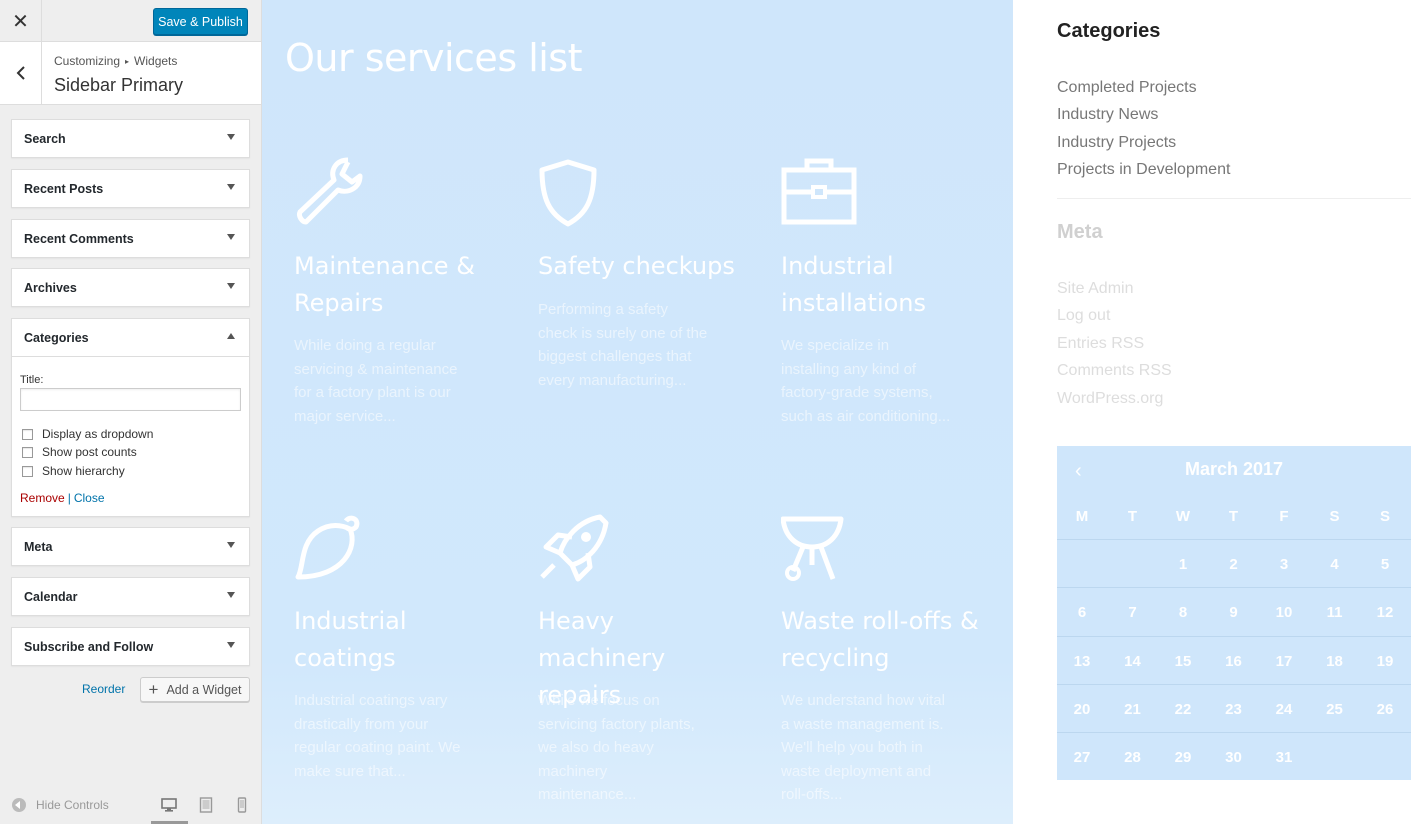 This screenshot has width=1411, height=824. What do you see at coordinates (1234, 469) in the screenshot?
I see `calendar-month: March 2017` at bounding box center [1234, 469].